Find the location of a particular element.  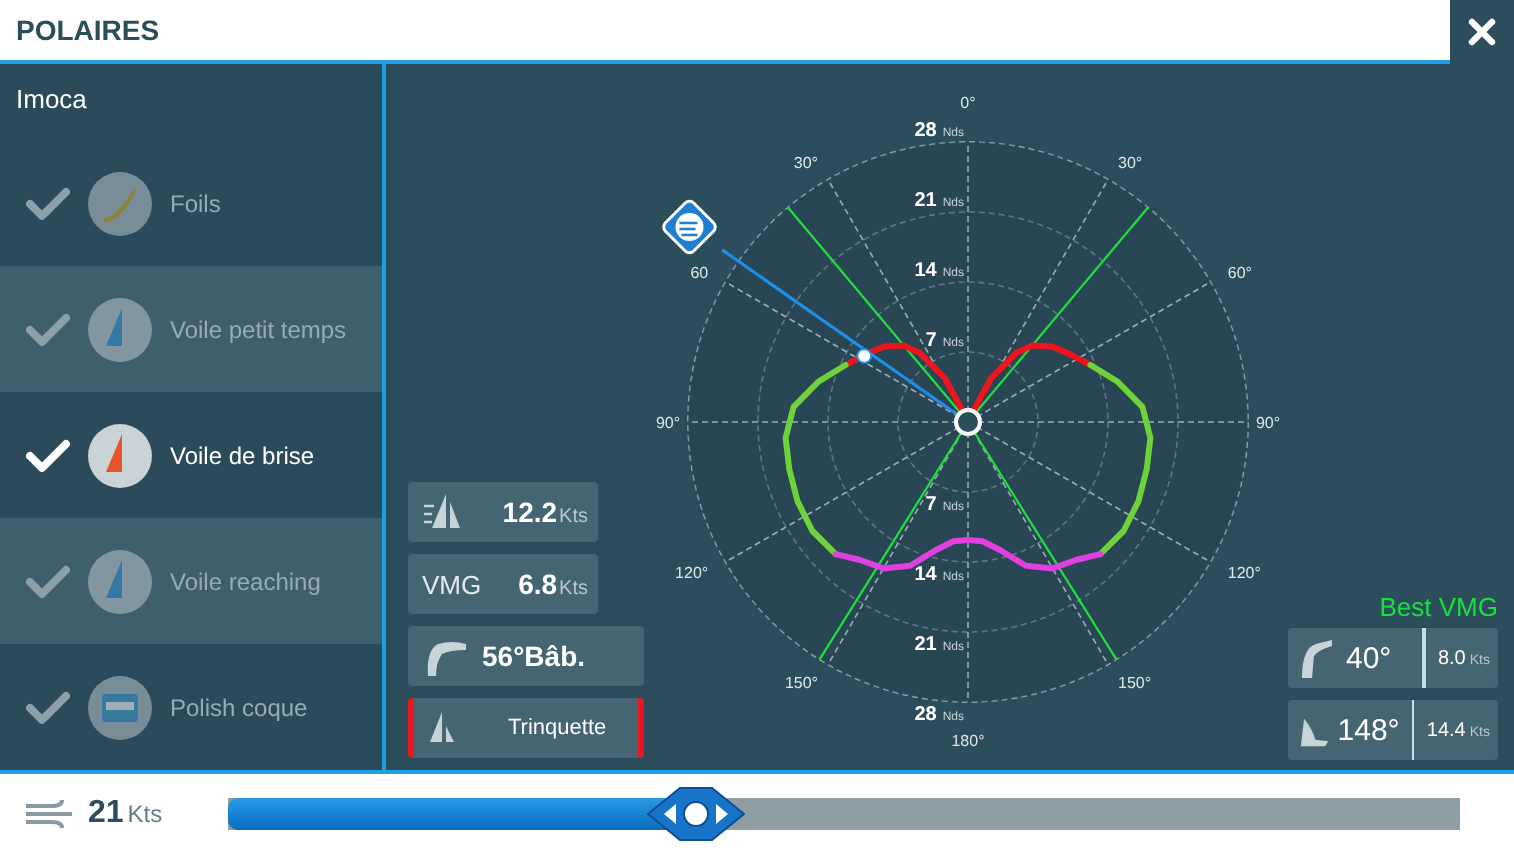

wind-angle-value: 56°Bâb. is located at coordinates (534, 656).